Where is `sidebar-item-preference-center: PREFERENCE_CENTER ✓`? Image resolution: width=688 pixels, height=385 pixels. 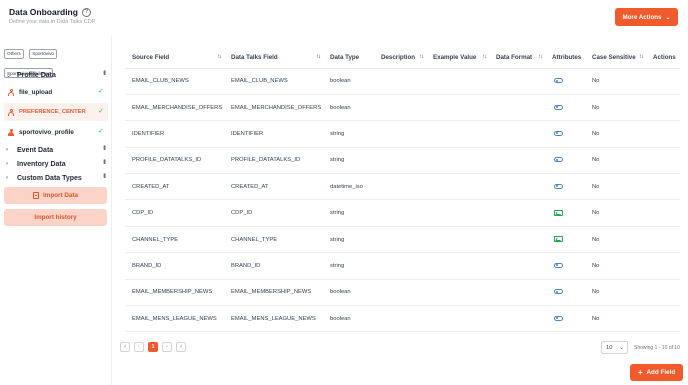 sidebar-item-preference-center: PREFERENCE_CENTER ✓ is located at coordinates (56, 112).